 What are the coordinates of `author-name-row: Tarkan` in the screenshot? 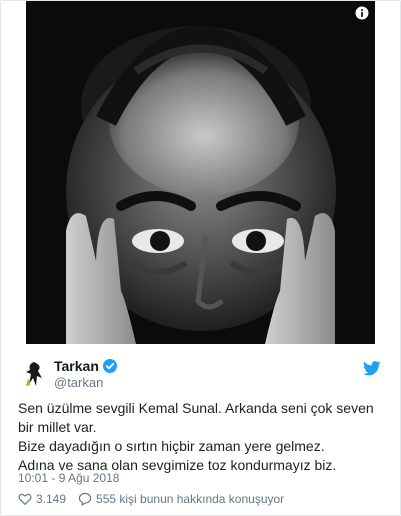 It's located at (85, 366).